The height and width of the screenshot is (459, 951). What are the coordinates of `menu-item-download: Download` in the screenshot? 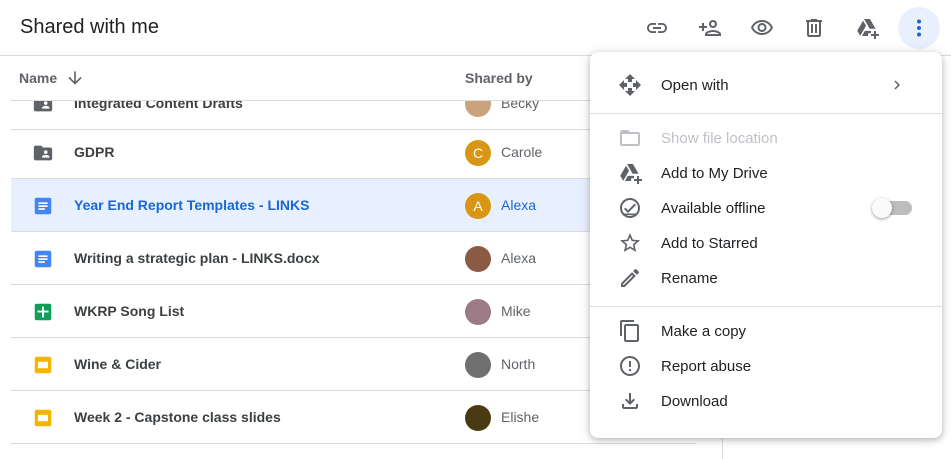 It's located at (766, 401).